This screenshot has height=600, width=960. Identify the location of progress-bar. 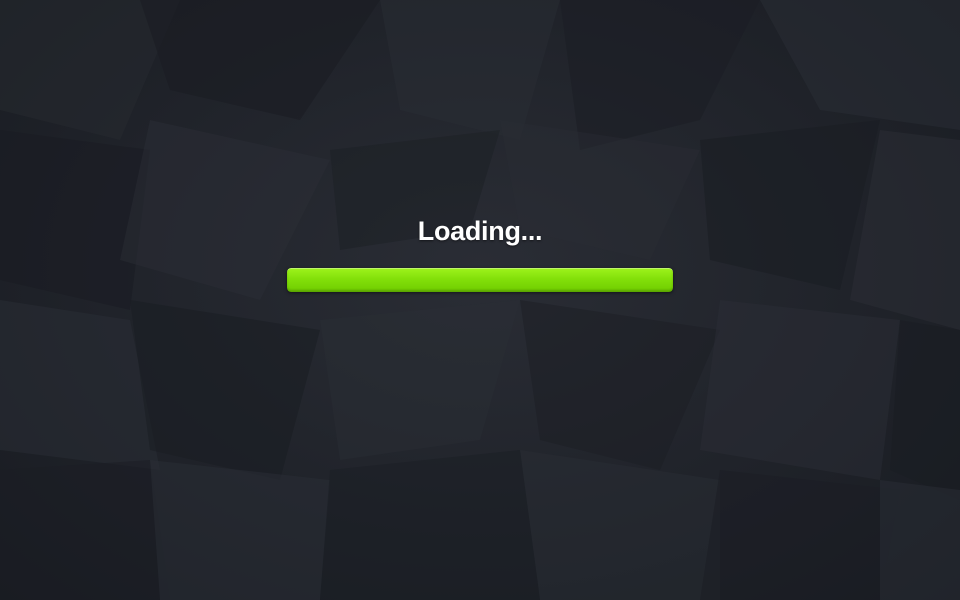
(480, 280).